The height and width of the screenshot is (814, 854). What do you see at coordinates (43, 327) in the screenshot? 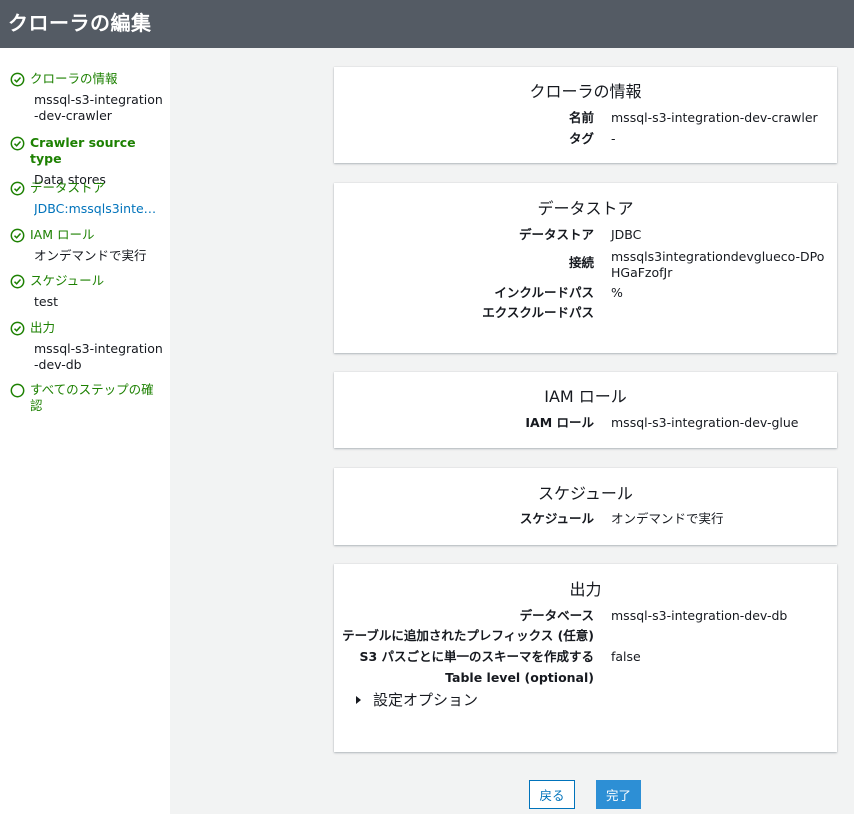
I see `step-label: 出力` at bounding box center [43, 327].